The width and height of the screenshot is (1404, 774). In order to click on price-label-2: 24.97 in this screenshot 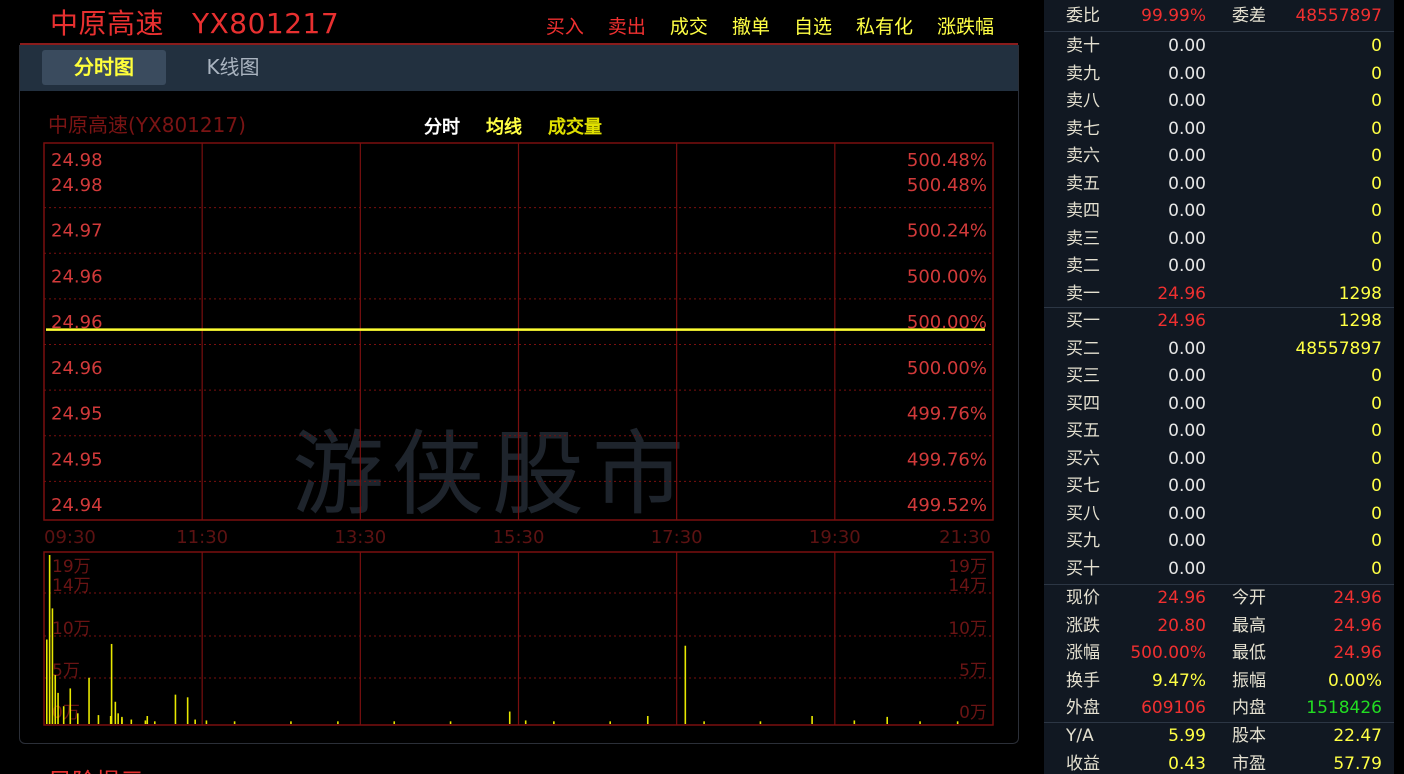, I will do `click(77, 231)`.